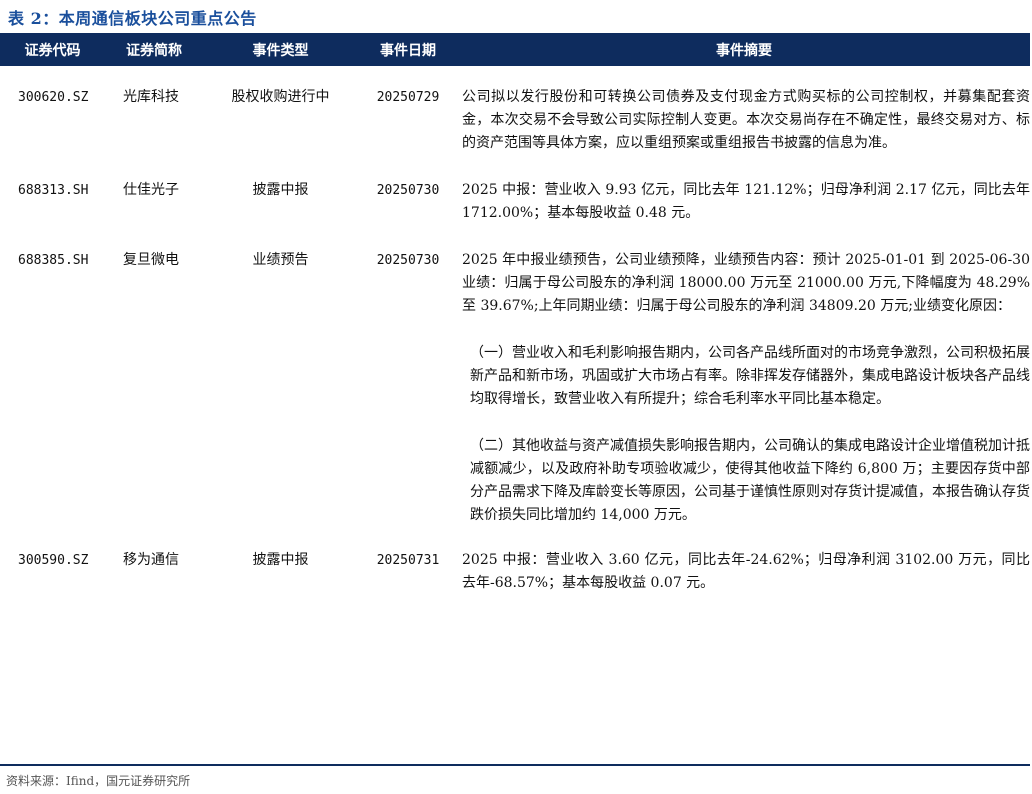  Describe the element at coordinates (151, 190) in the screenshot. I see `cell-name: 仕佳光子` at that location.